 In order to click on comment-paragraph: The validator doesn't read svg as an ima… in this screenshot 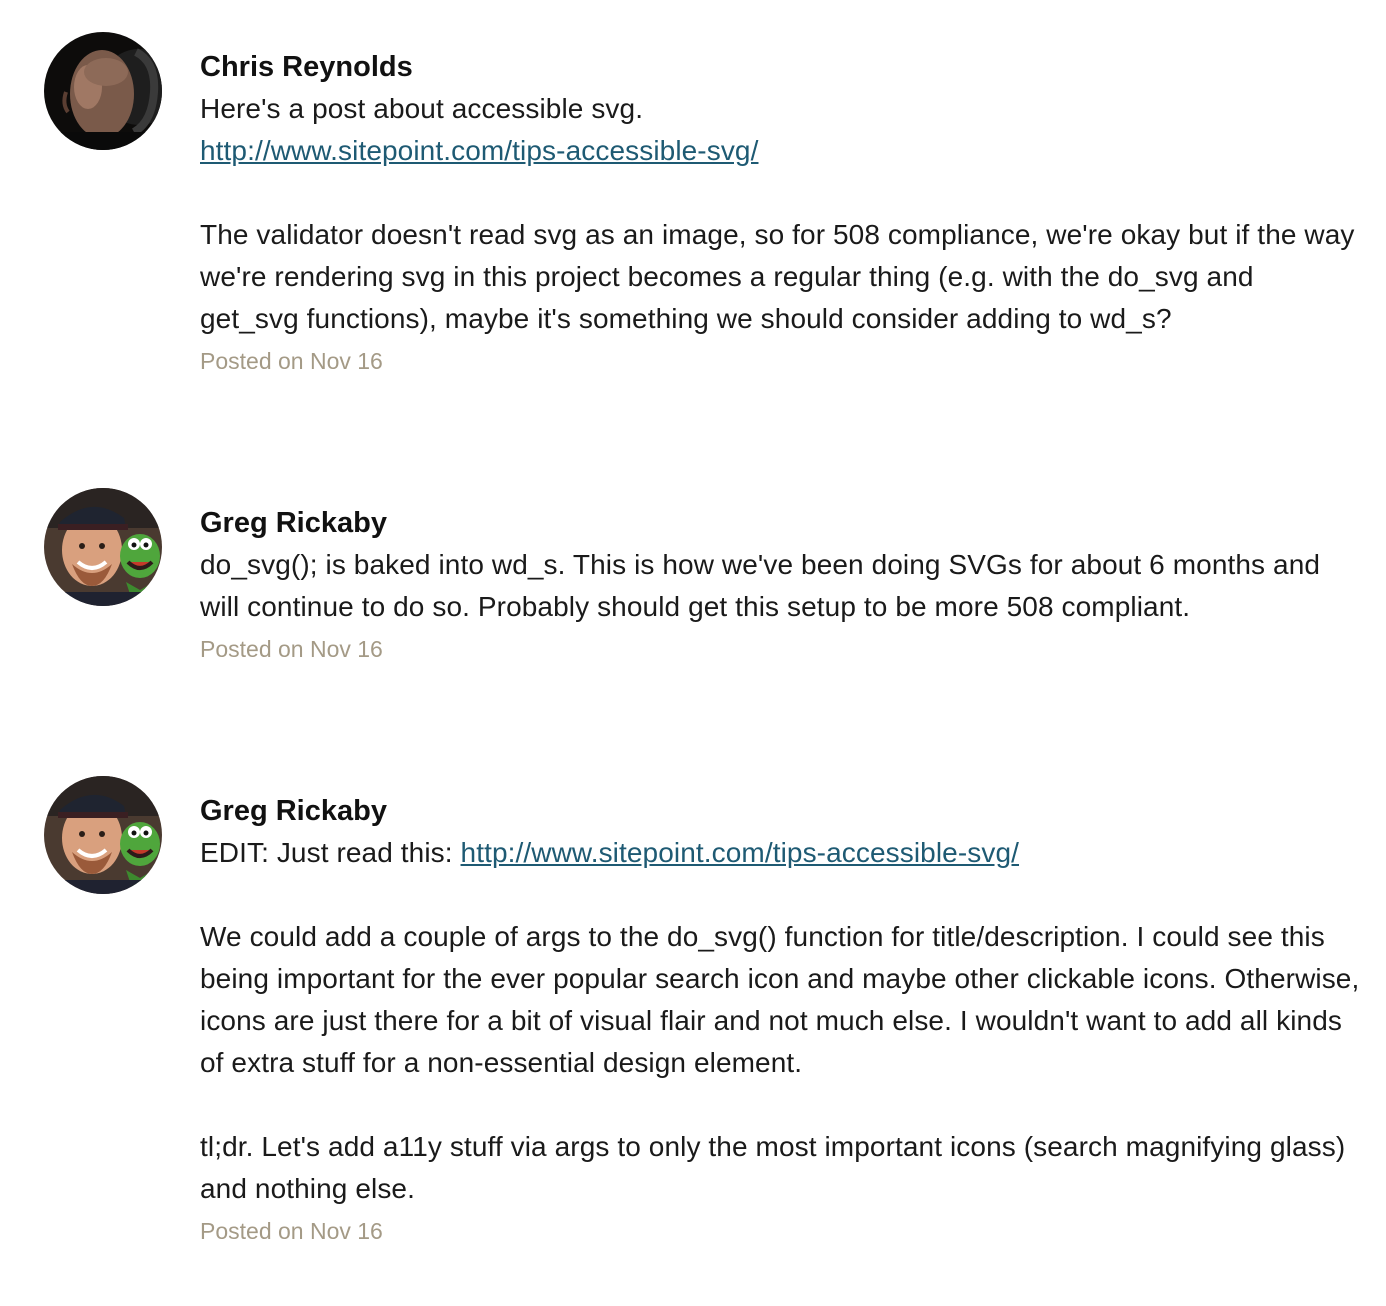, I will do `click(777, 276)`.